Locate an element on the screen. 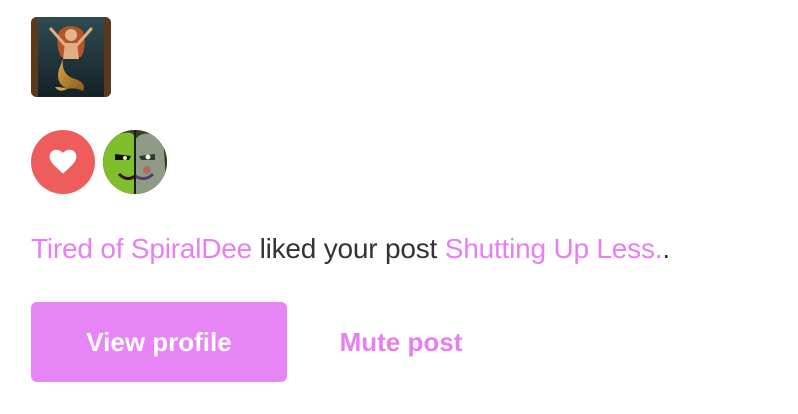 The width and height of the screenshot is (798, 414). zombie-face-avatar-image is located at coordinates (135, 162).